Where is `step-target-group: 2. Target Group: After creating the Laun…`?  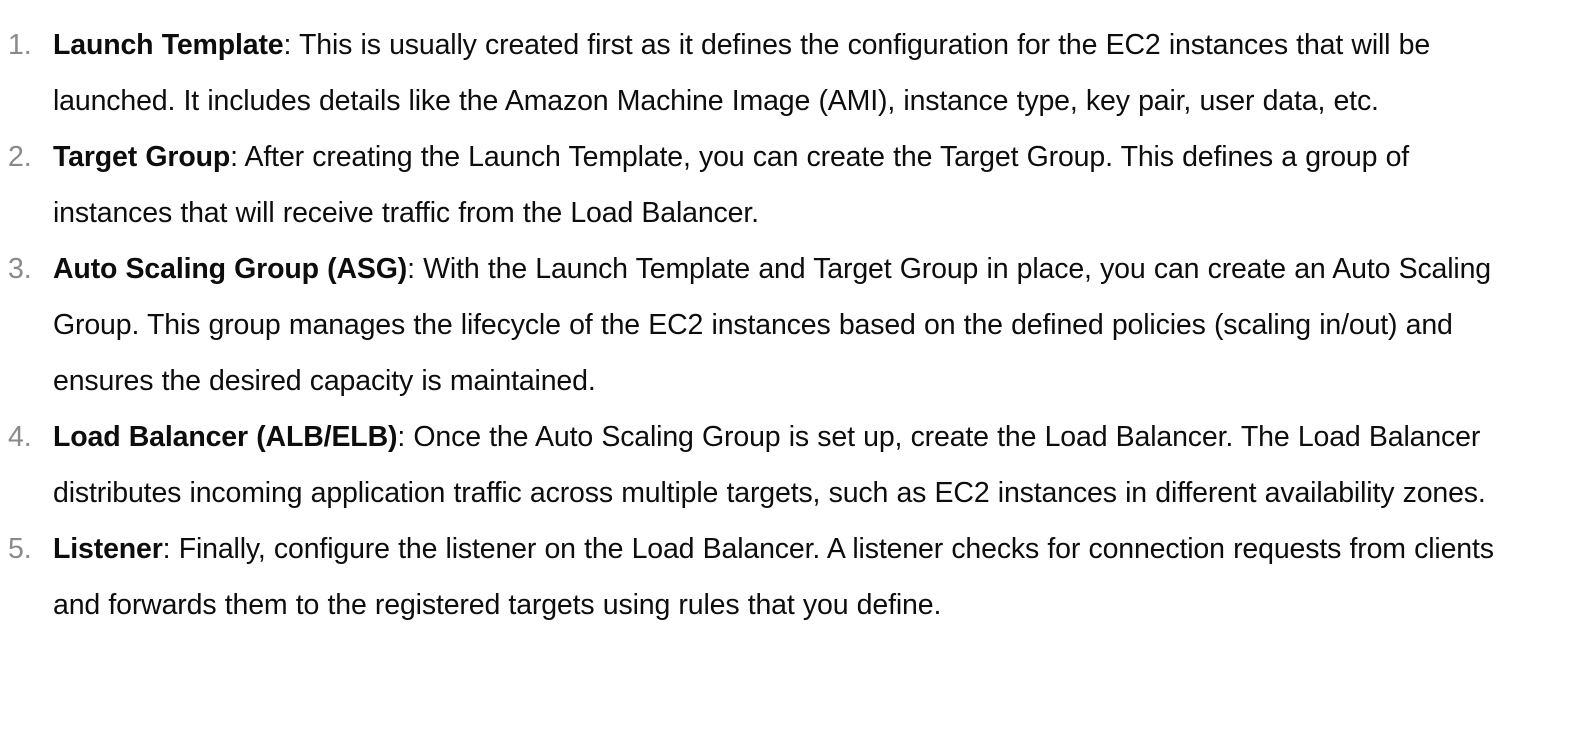 step-target-group: 2. Target Group: After creating the Laun… is located at coordinates (787, 185).